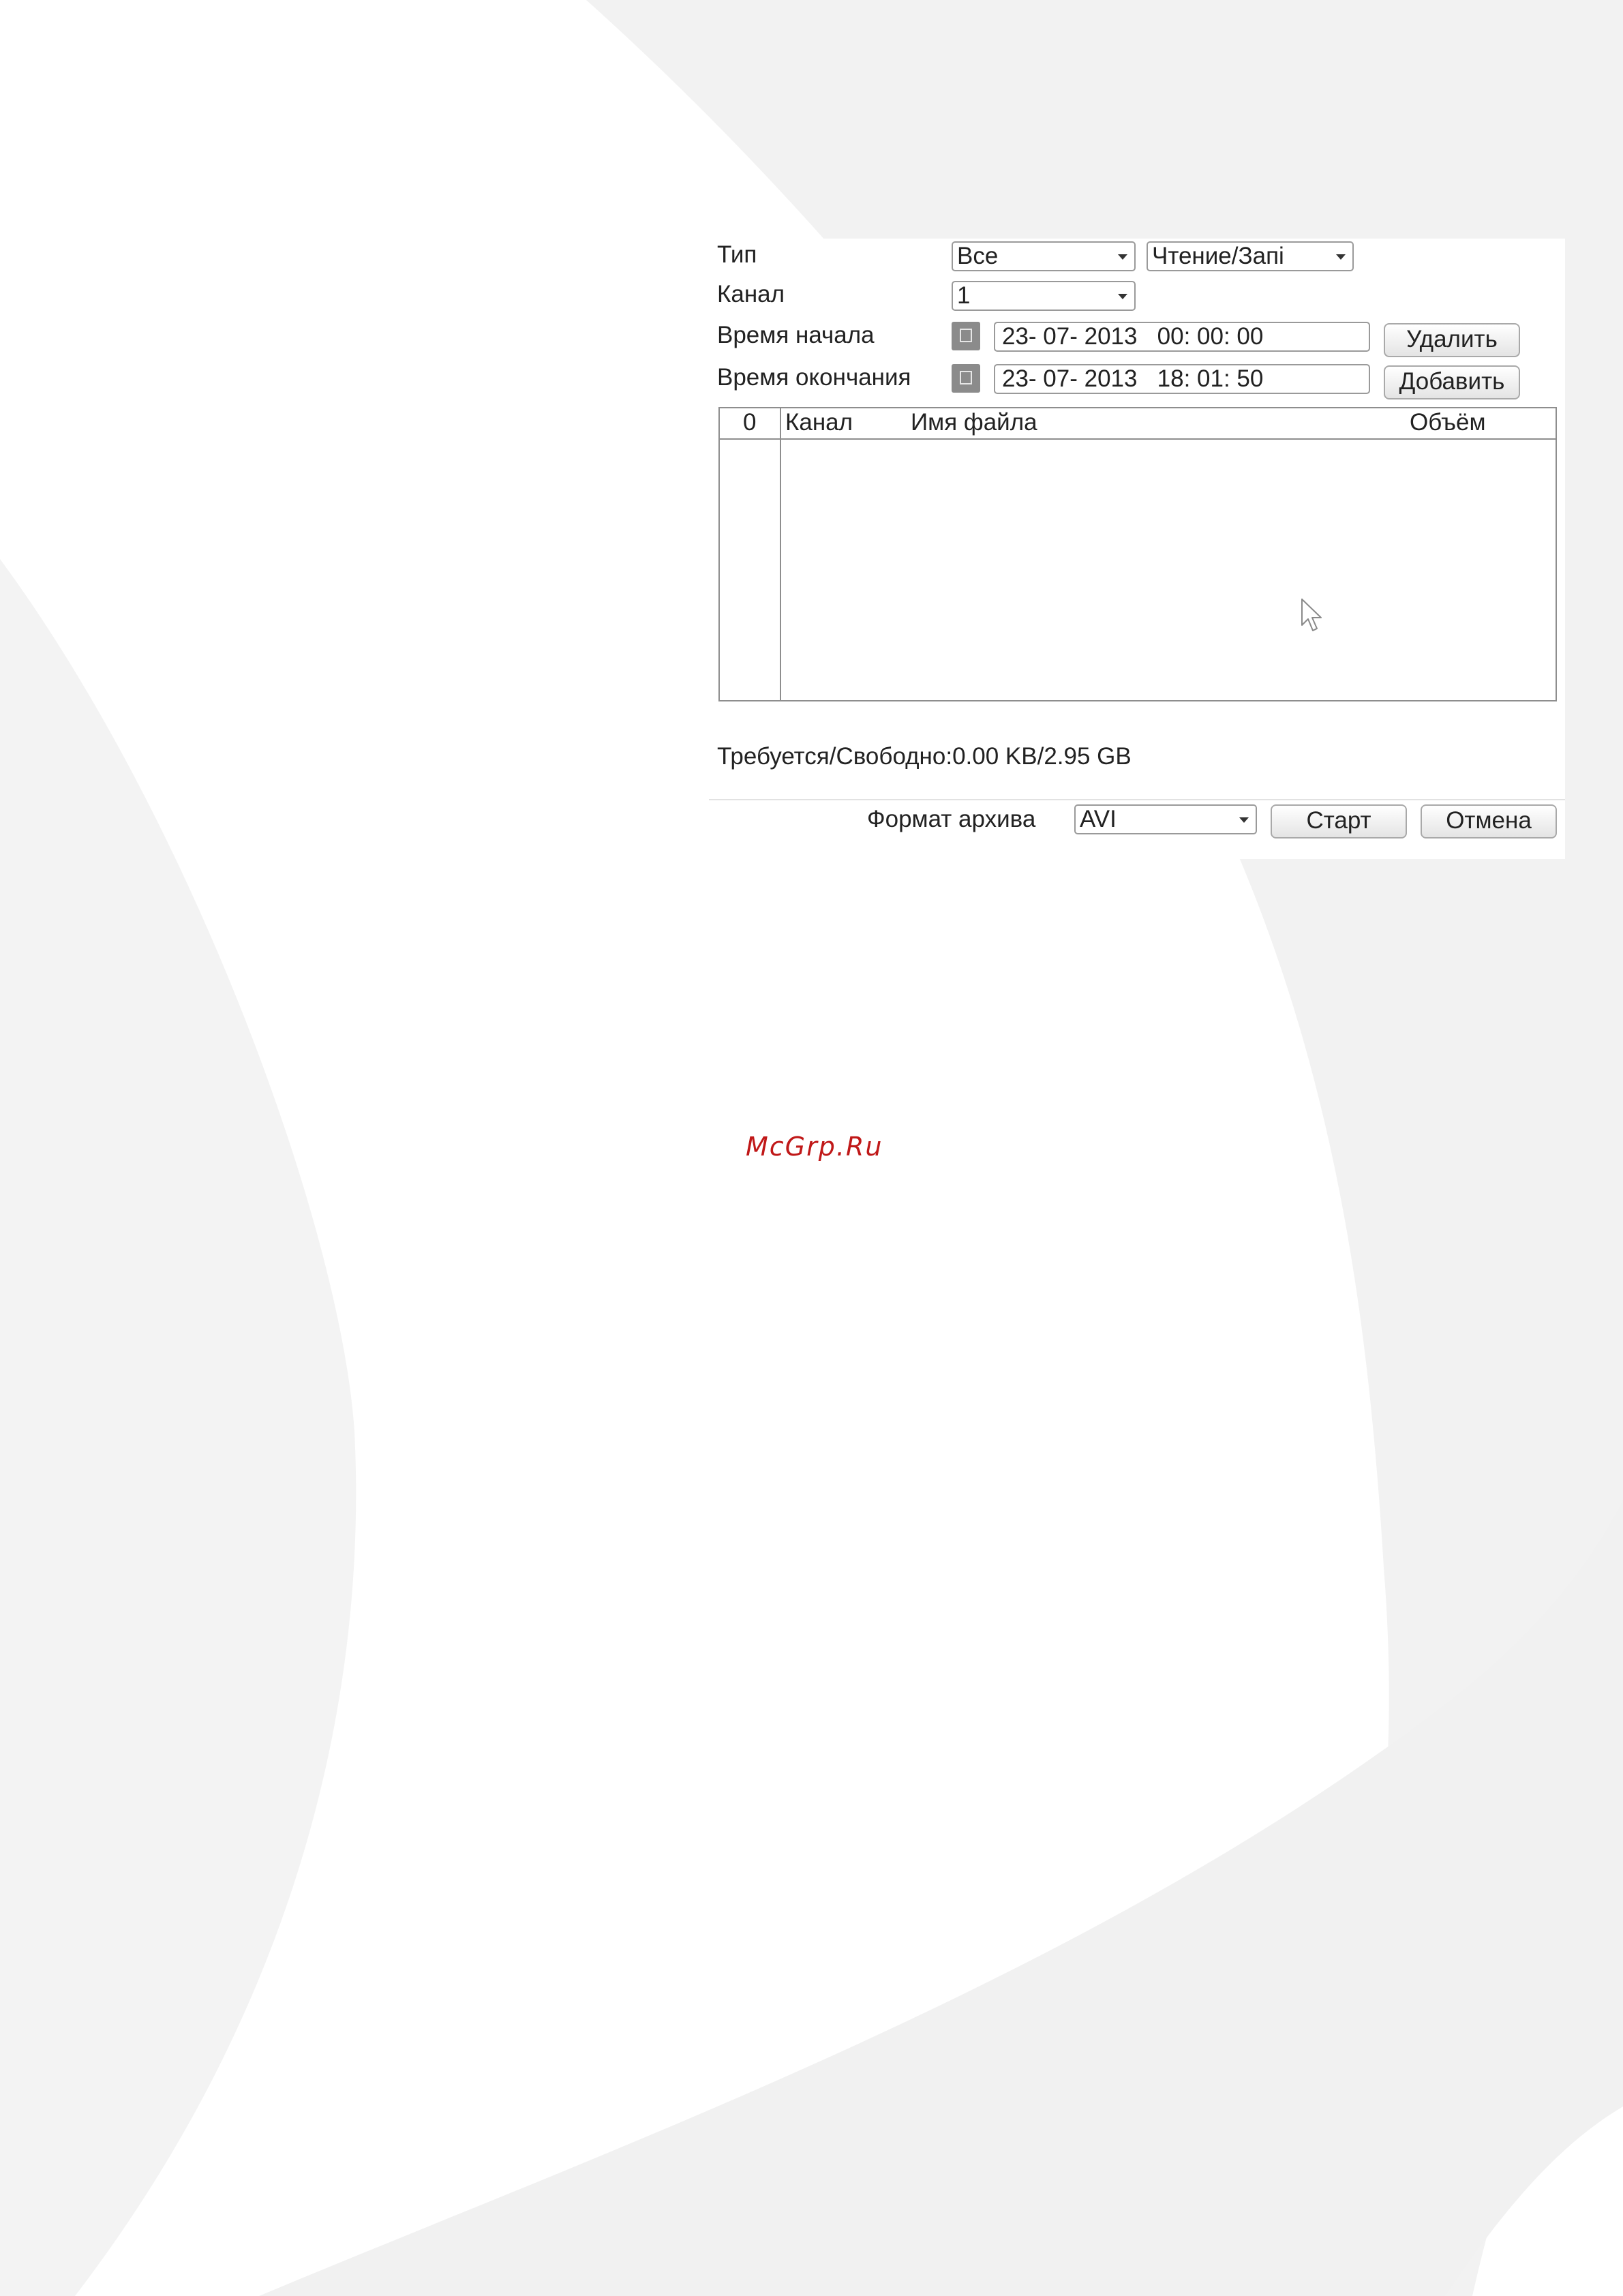 This screenshot has width=1623, height=2296. I want to click on channel-select-value: 1, so click(964, 295).